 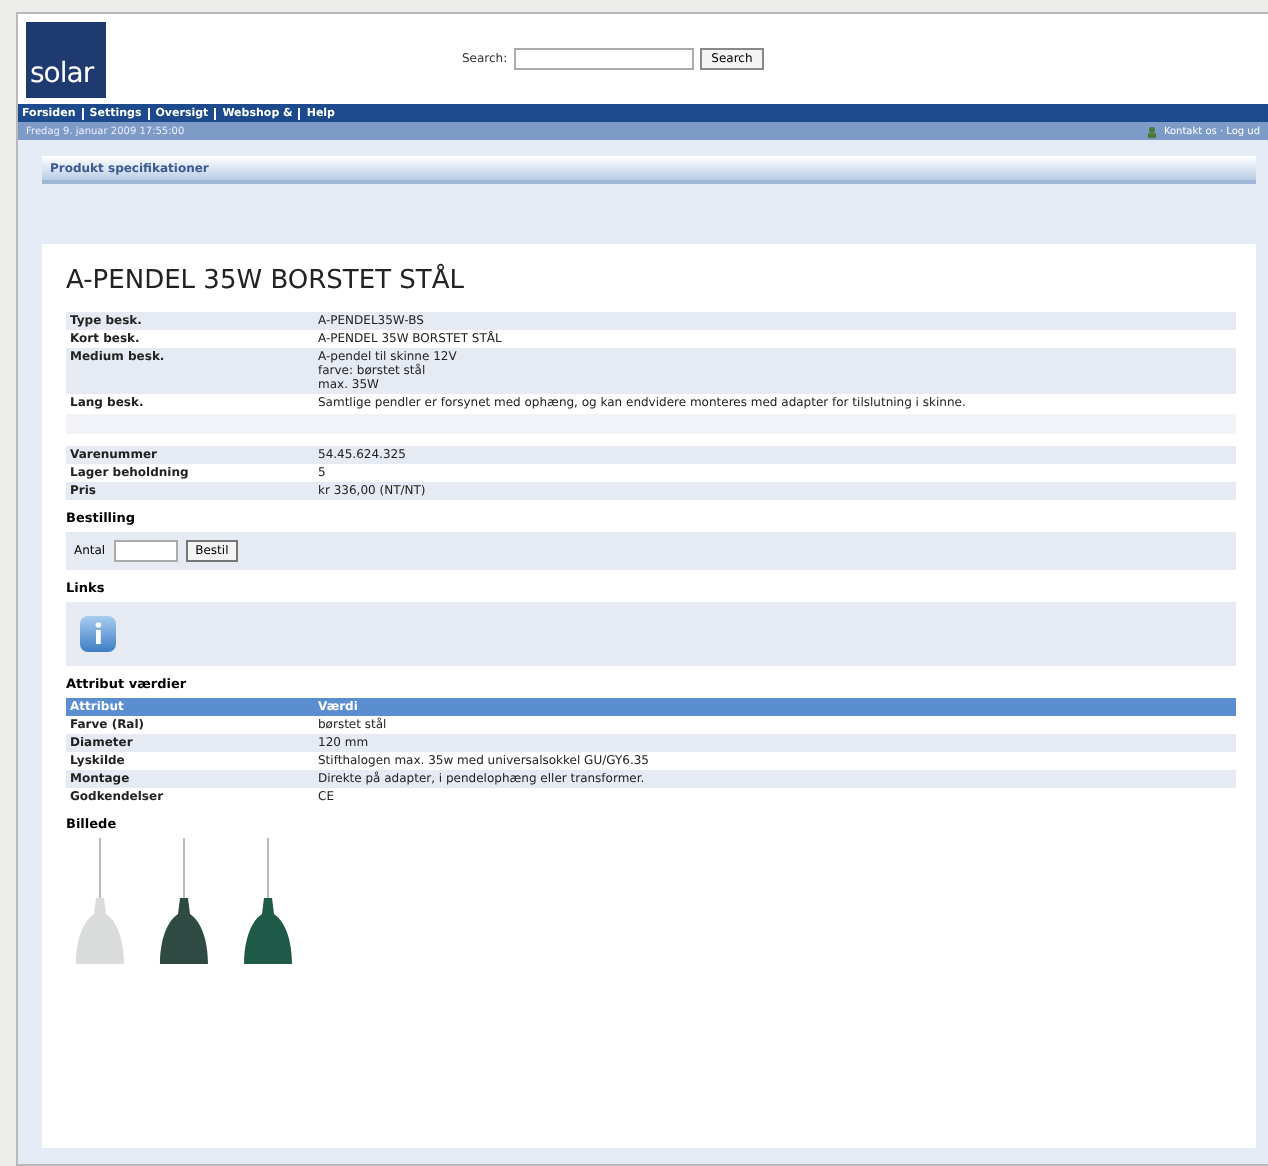 What do you see at coordinates (266, 281) in the screenshot?
I see `product-title: A-PENDEL 35W BORSTET STÅL` at bounding box center [266, 281].